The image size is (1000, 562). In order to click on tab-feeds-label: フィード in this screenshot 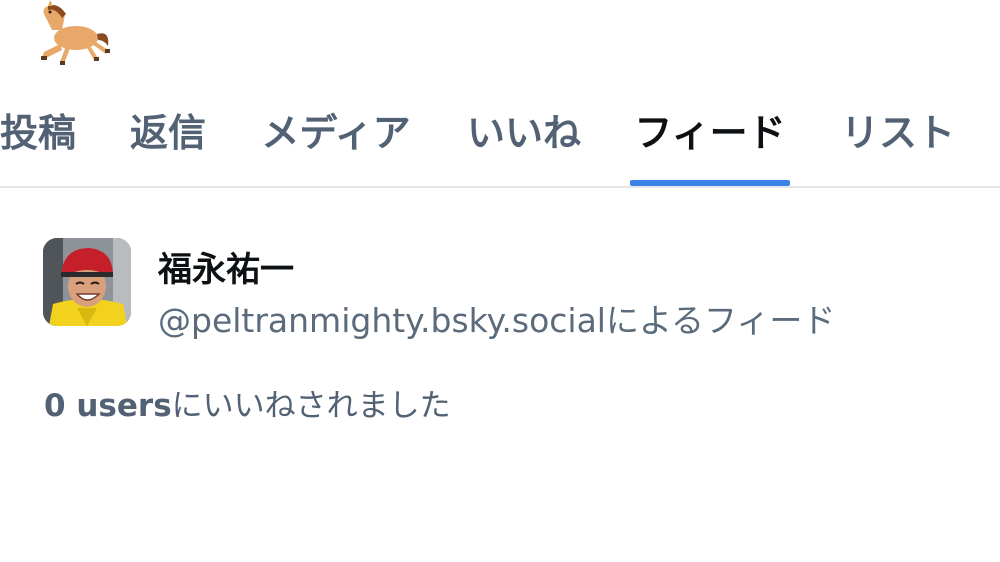, I will do `click(710, 132)`.